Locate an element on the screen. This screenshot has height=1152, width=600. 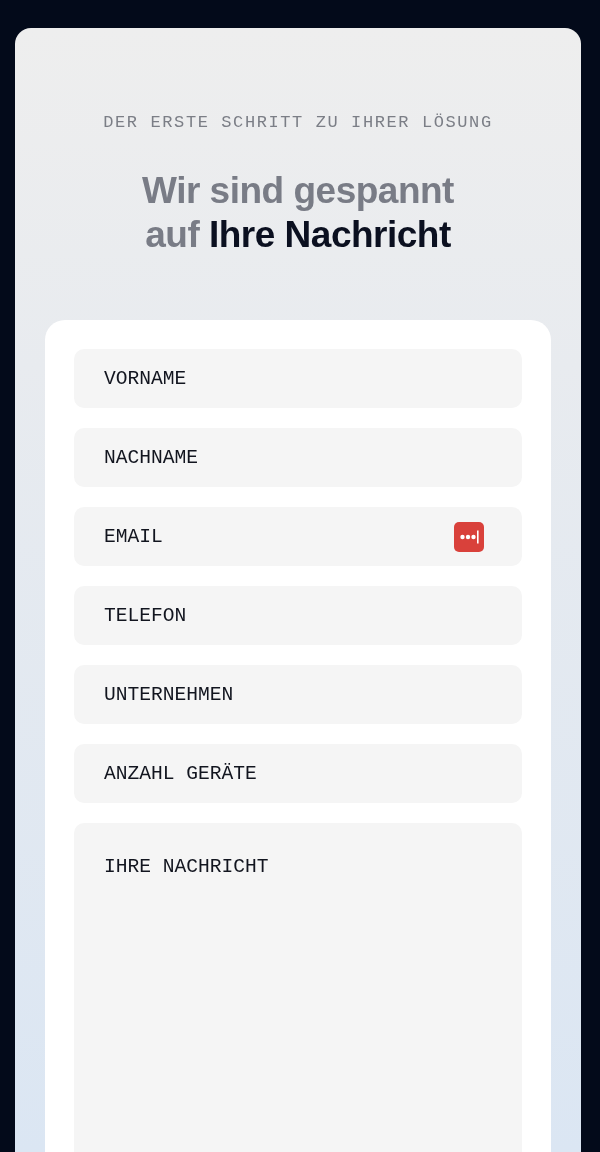
input-field: TELEFON is located at coordinates (298, 615).